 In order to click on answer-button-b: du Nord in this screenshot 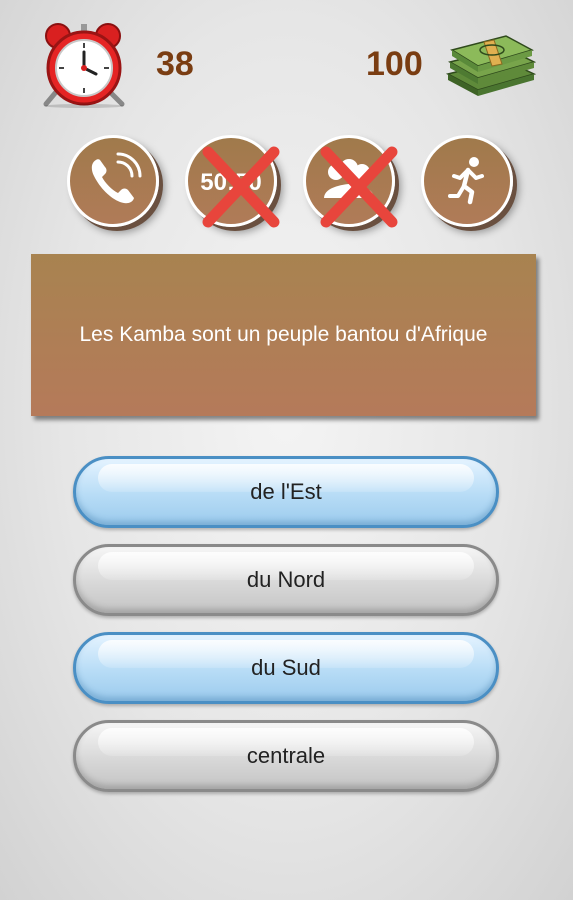, I will do `click(286, 580)`.